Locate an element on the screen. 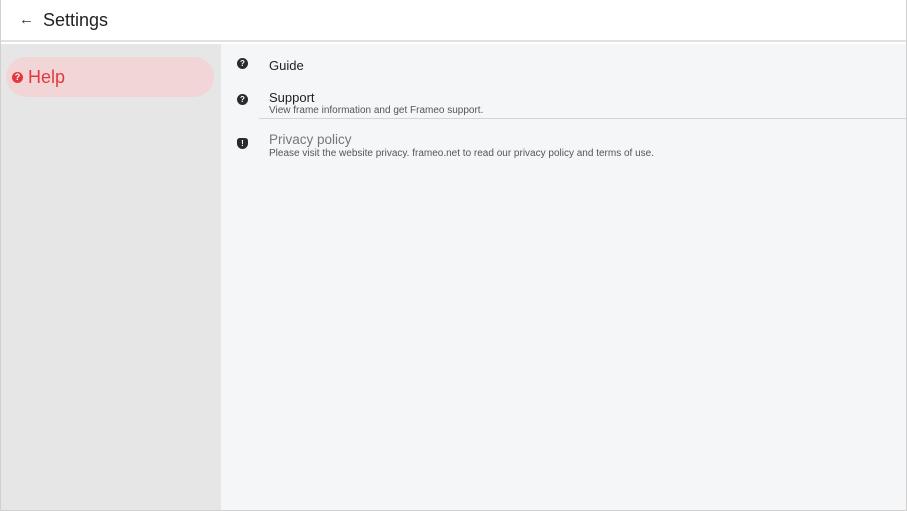  list-item-guide: ? Guide is located at coordinates (563, 64).